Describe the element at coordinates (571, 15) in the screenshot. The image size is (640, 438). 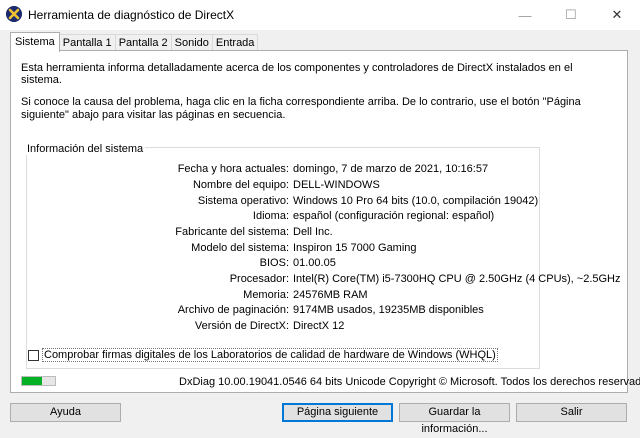
I see `maximize-button: ☐` at that location.